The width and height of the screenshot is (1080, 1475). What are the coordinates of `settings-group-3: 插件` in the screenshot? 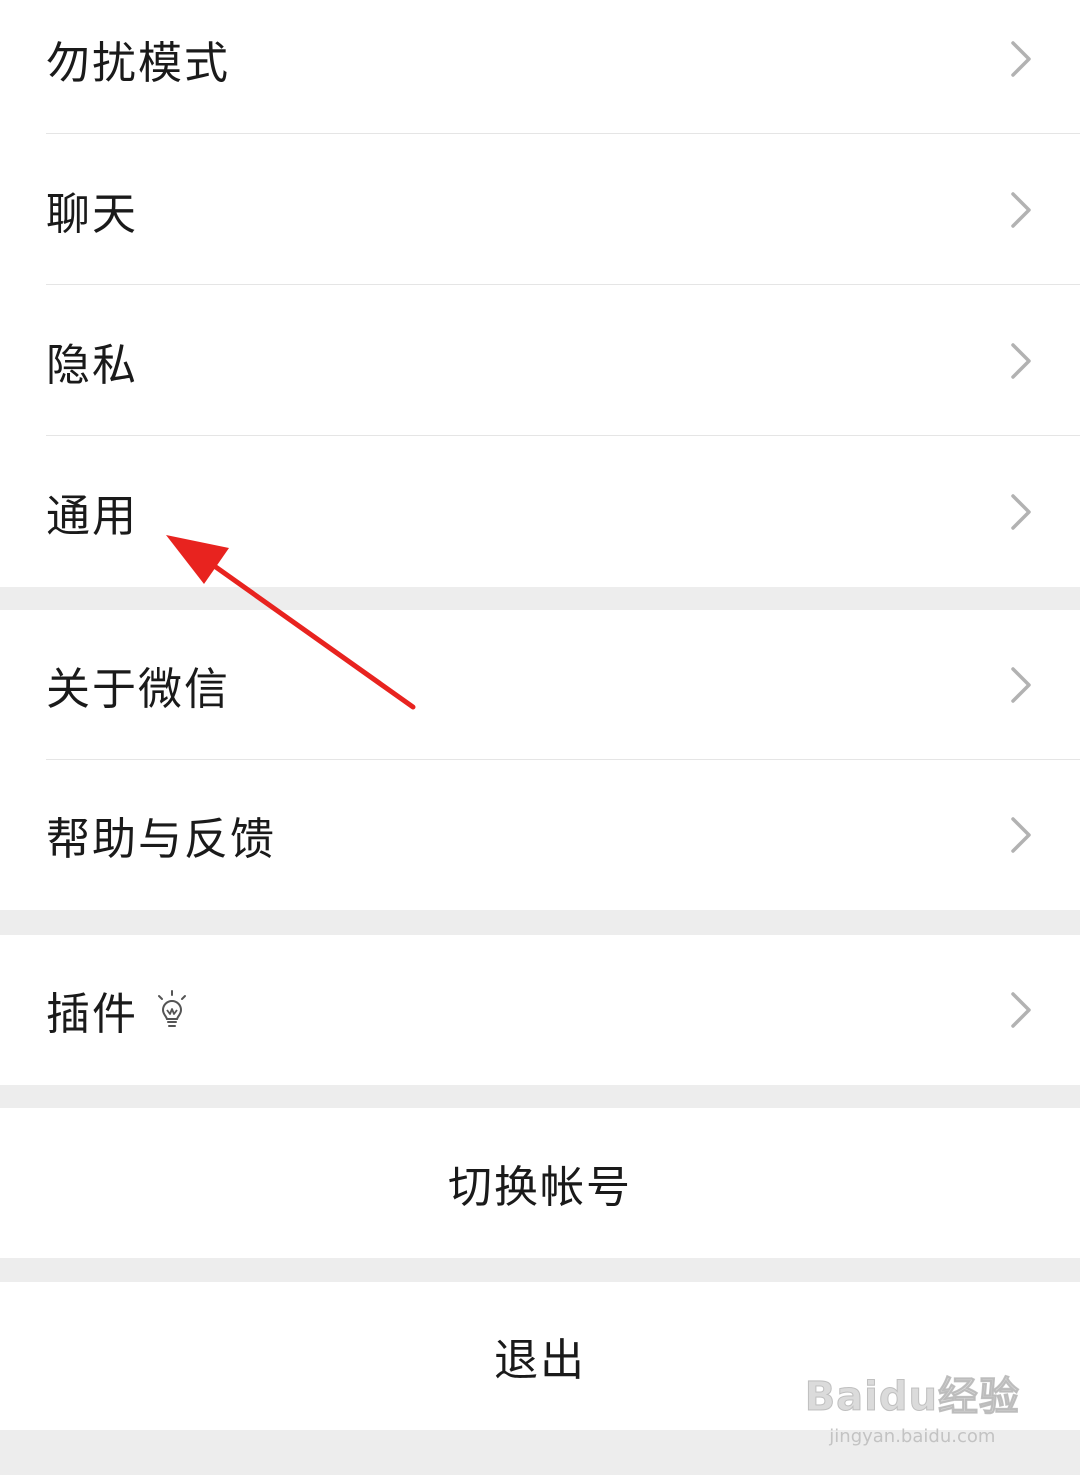 It's located at (540, 1010).